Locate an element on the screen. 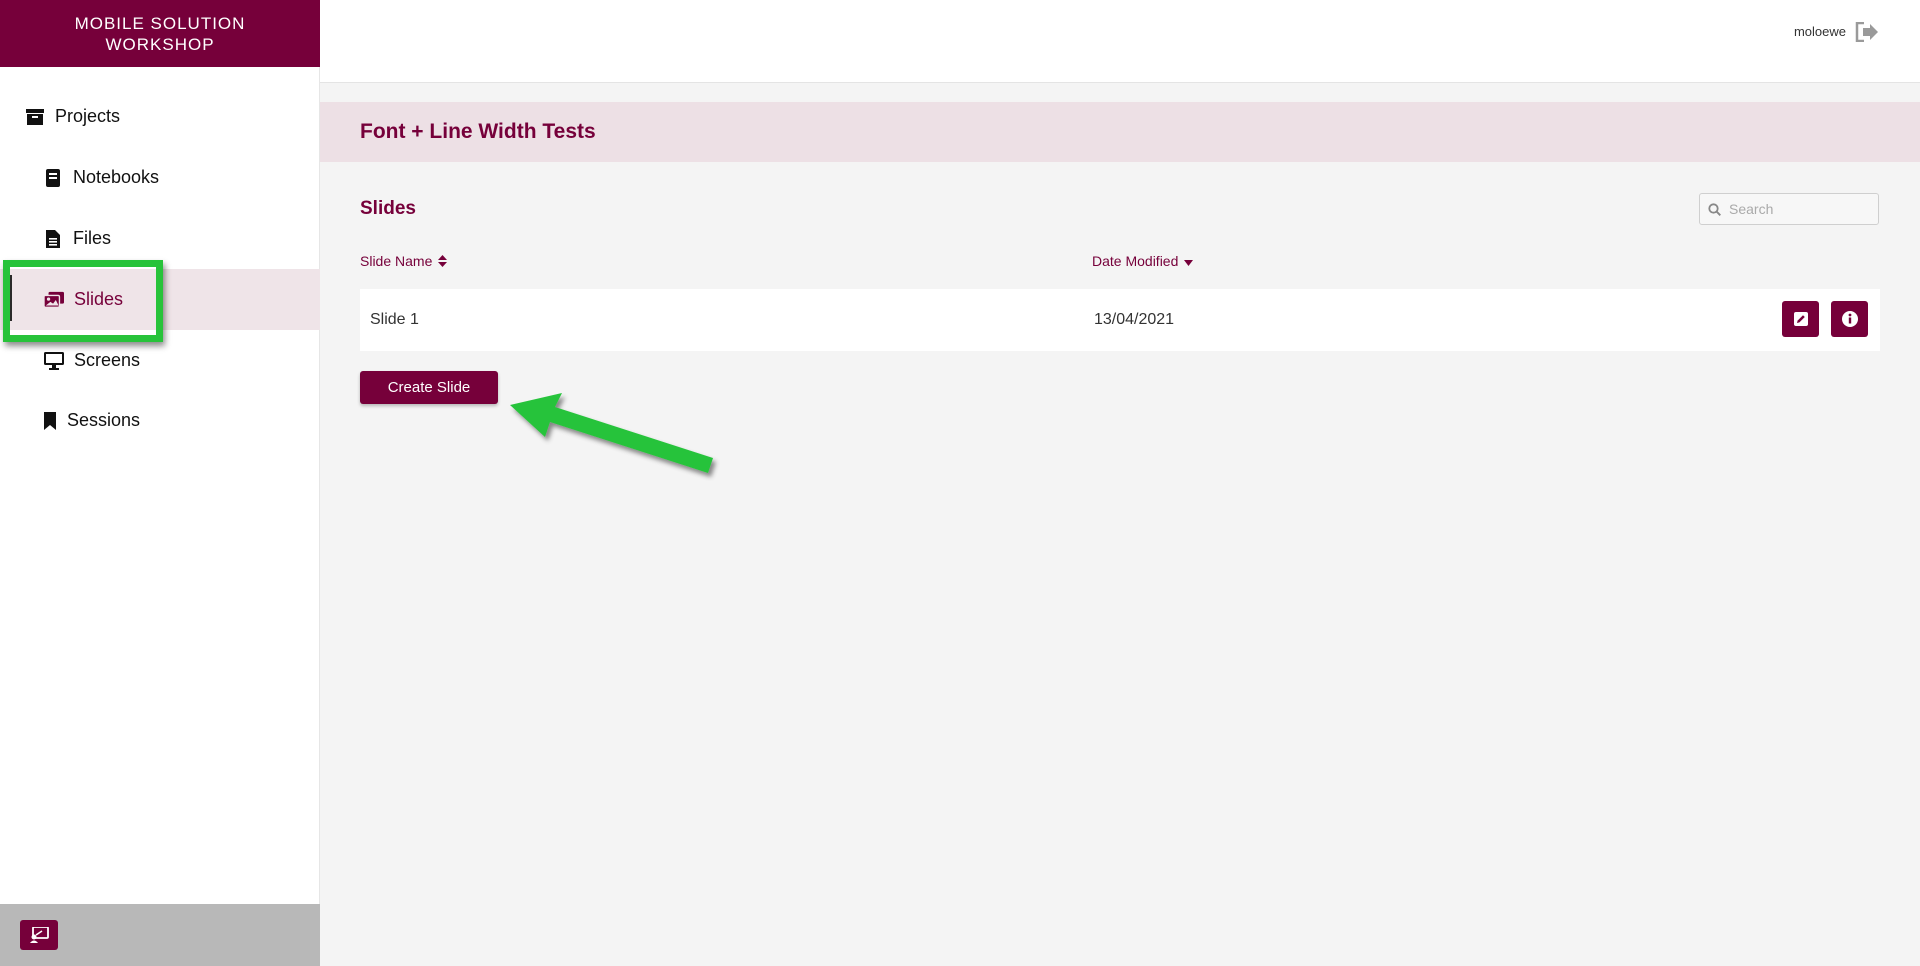  info-icon is located at coordinates (1850, 319).